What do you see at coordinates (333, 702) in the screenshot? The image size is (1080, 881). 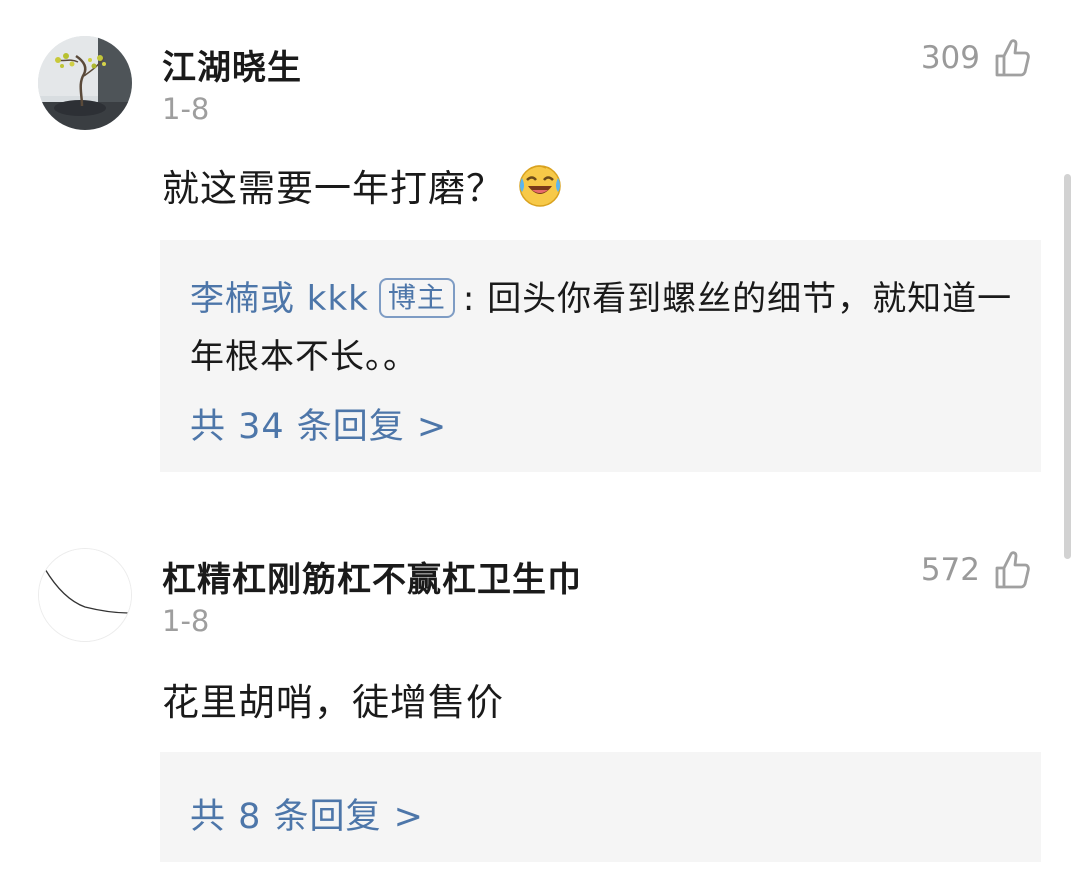 I see `comment-text-content: 花里胡哨，徒增售价` at bounding box center [333, 702].